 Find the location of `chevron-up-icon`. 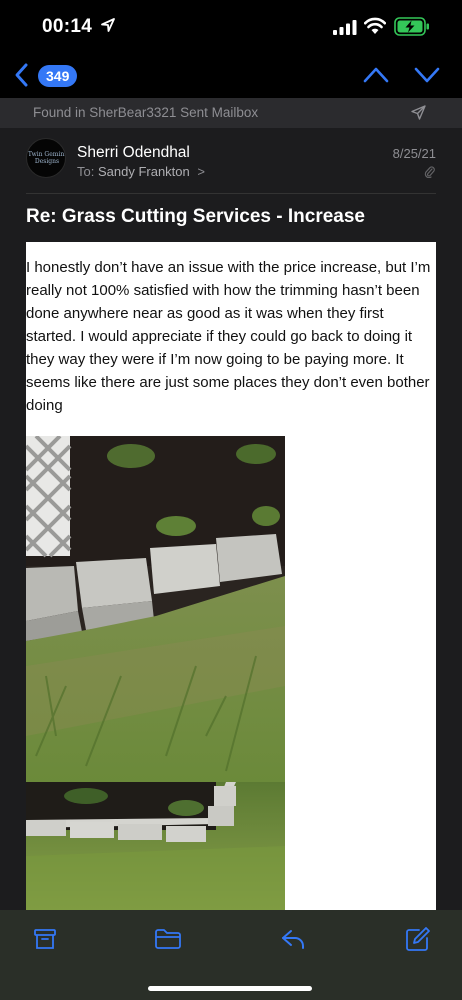

chevron-up-icon is located at coordinates (376, 75).